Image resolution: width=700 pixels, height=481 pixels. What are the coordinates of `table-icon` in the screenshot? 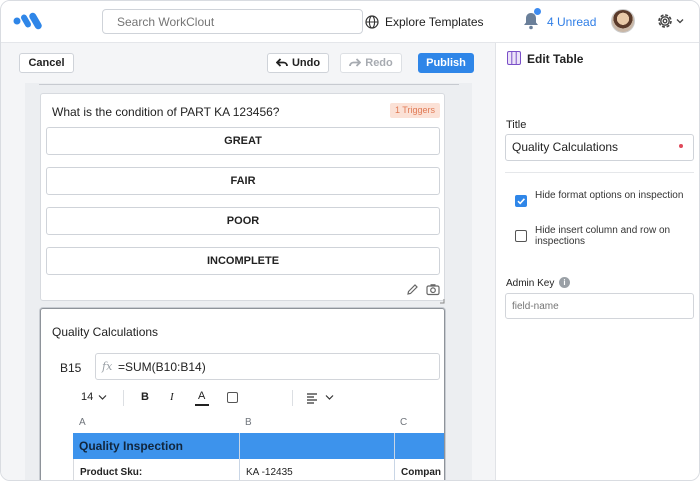 It's located at (514, 58).